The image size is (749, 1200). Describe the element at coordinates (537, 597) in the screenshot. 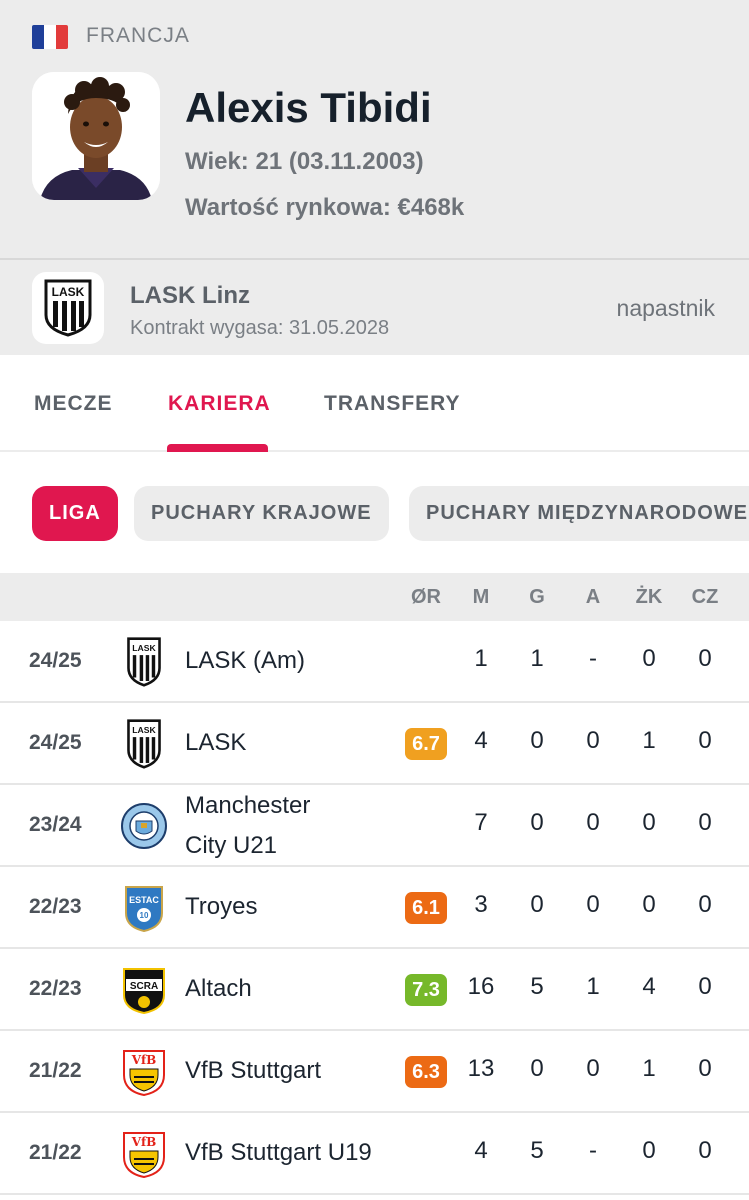

I see `header-goals: G` at that location.